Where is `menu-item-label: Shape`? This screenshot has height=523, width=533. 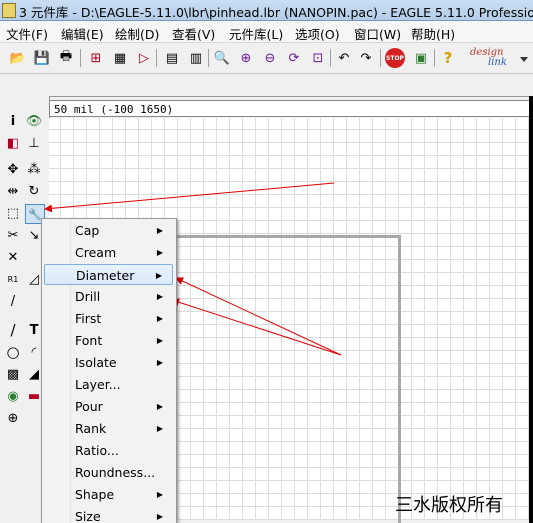 menu-item-label: Shape is located at coordinates (95, 494).